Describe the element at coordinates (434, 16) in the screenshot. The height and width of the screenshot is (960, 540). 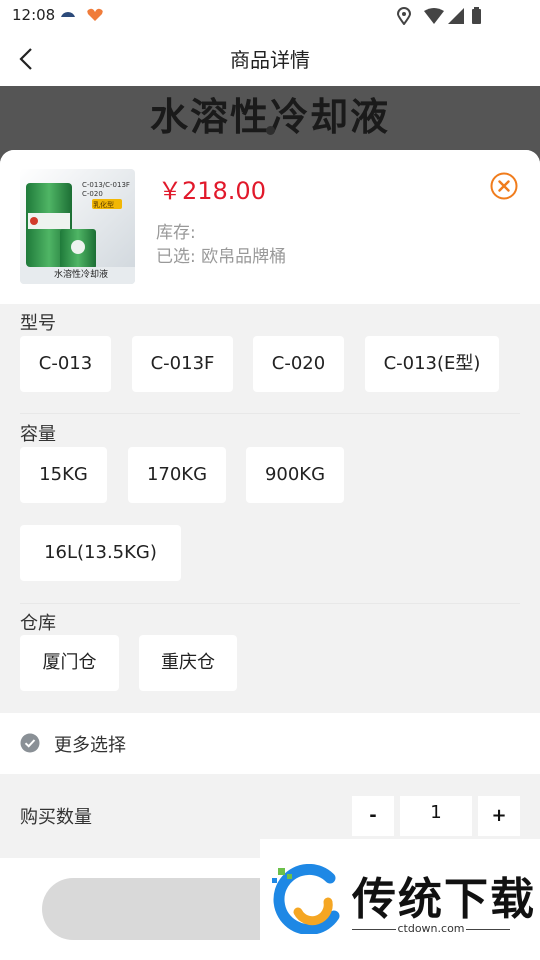
I see `wifi-icon` at that location.